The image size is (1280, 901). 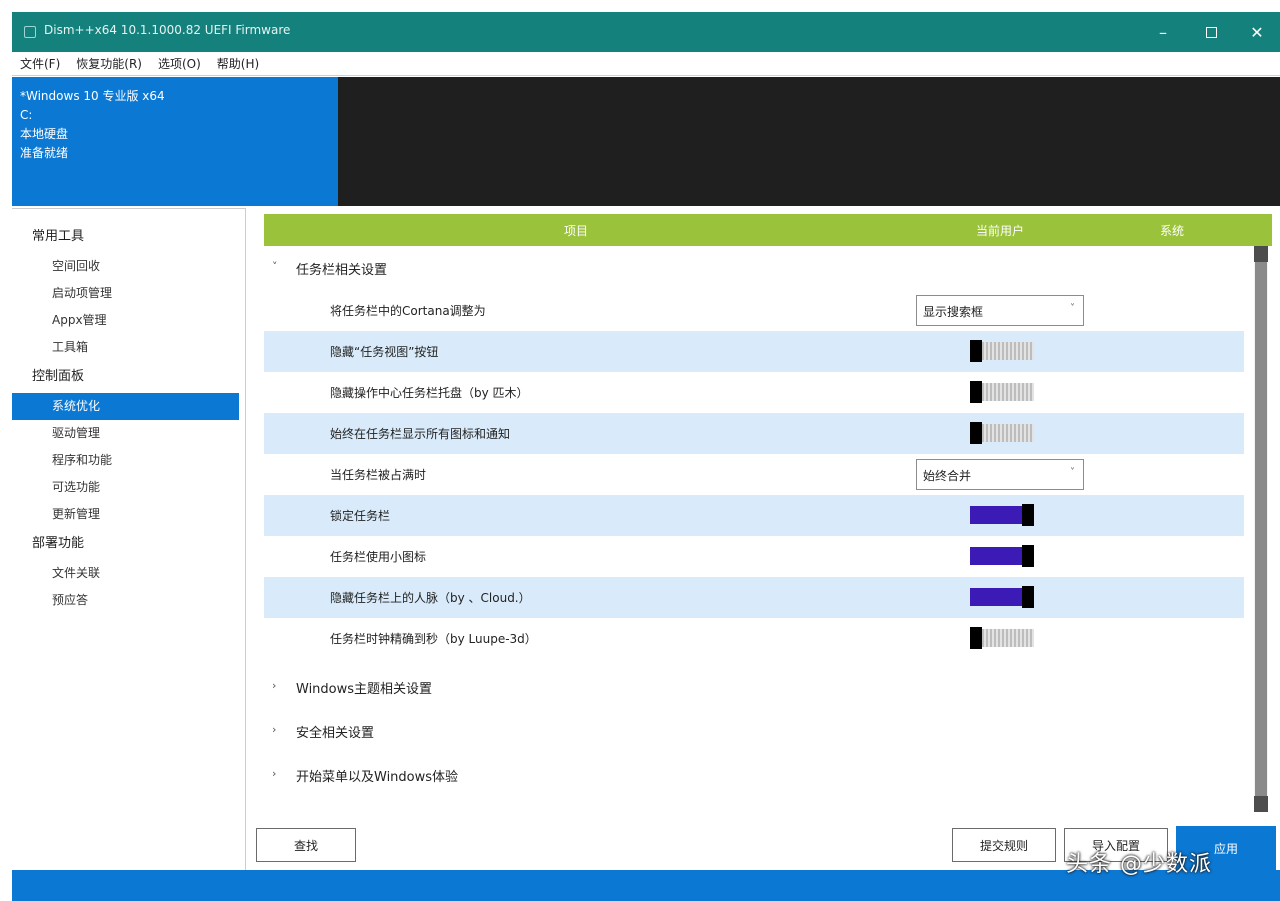 I want to click on title-bar: Dism++x64 10.1.1000.82 UEFI Firmware – ✕, so click(x=646, y=32).